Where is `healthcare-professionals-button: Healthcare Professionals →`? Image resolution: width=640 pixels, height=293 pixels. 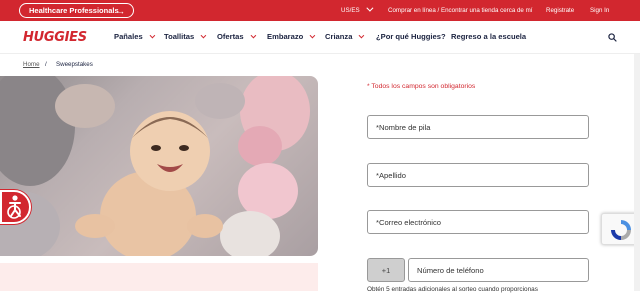 healthcare-professionals-button: Healthcare Professionals → is located at coordinates (76, 10).